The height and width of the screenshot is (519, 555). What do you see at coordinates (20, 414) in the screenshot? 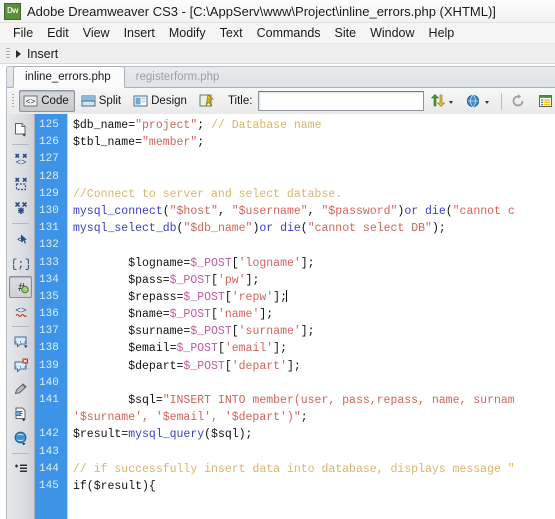
I see `recent-snippets-icon` at bounding box center [20, 414].